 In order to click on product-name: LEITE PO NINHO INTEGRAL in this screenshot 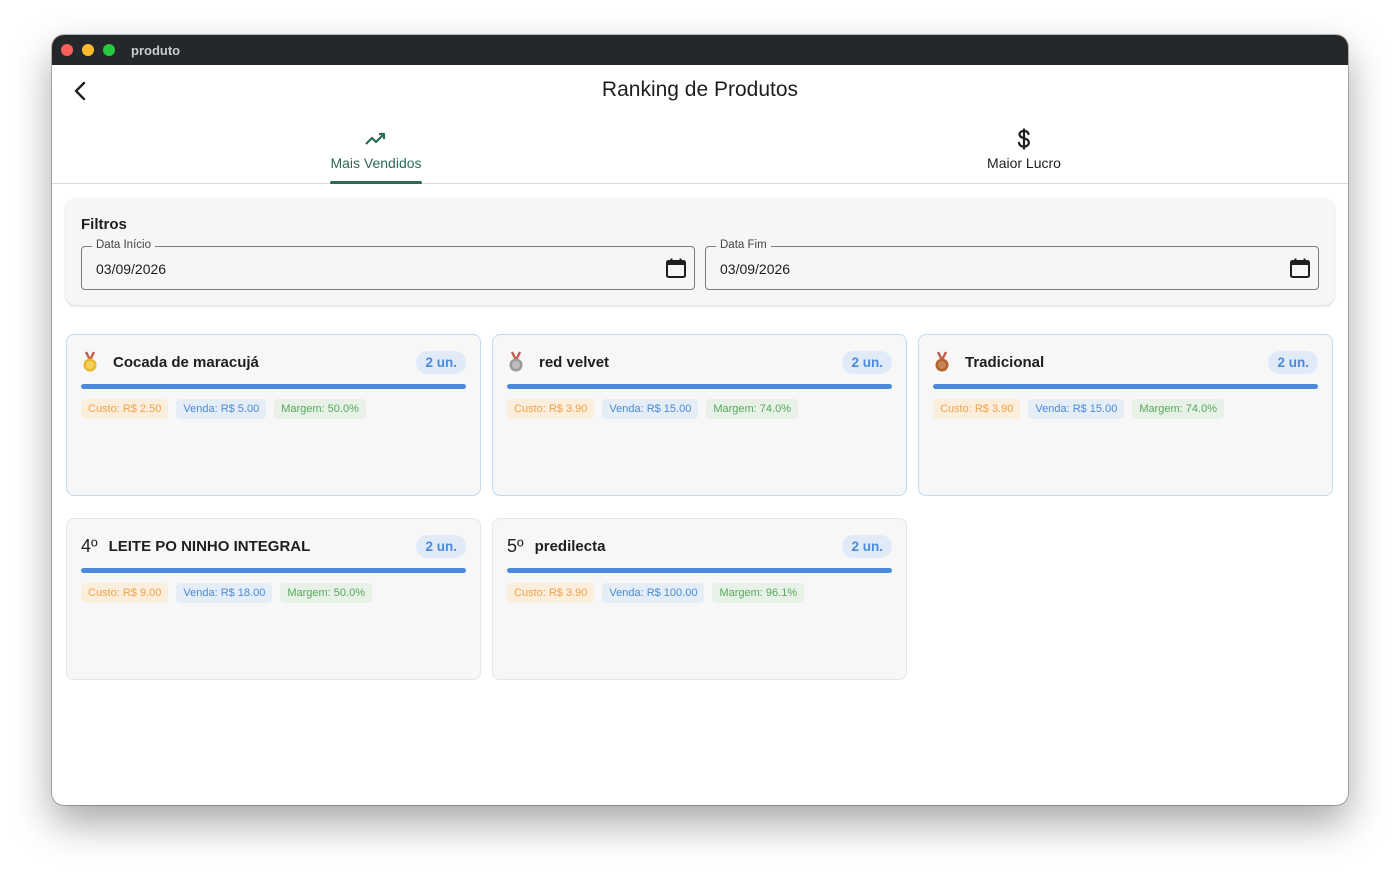, I will do `click(209, 546)`.